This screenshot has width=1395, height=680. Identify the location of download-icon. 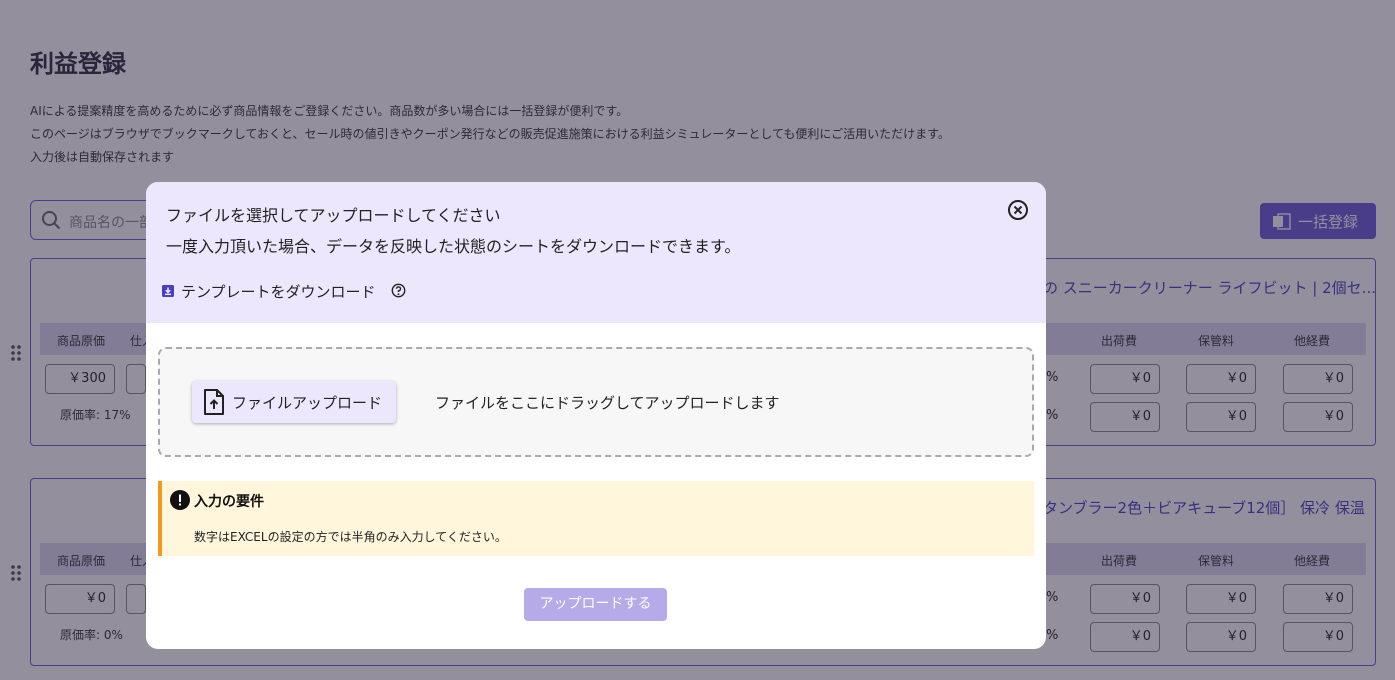
(168, 291).